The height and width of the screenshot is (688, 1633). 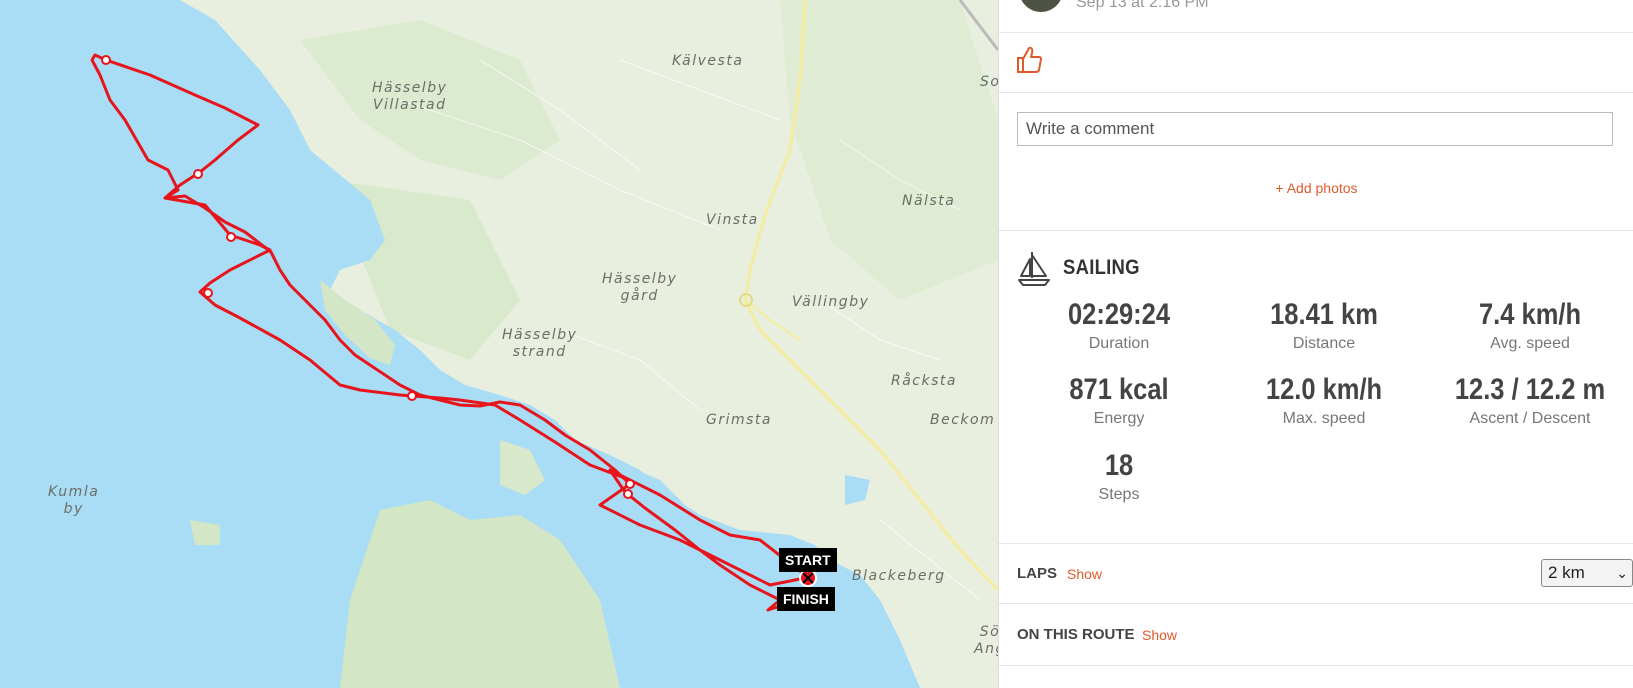 I want to click on stat-duration: 02:29:24 Duration, so click(x=1119, y=325).